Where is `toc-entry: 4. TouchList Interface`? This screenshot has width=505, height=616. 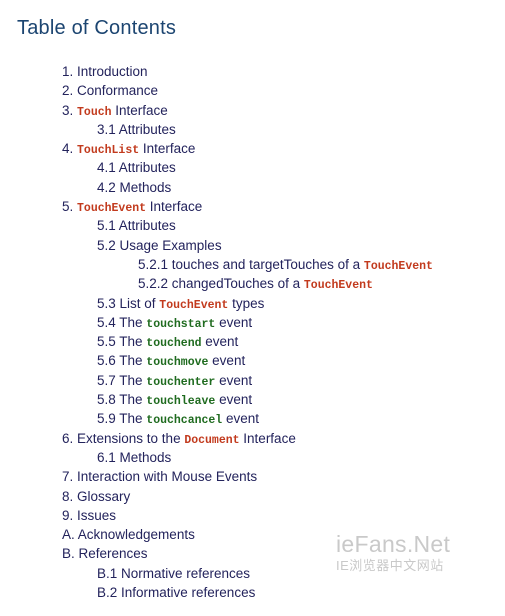 toc-entry: 4. TouchList Interface is located at coordinates (252, 148).